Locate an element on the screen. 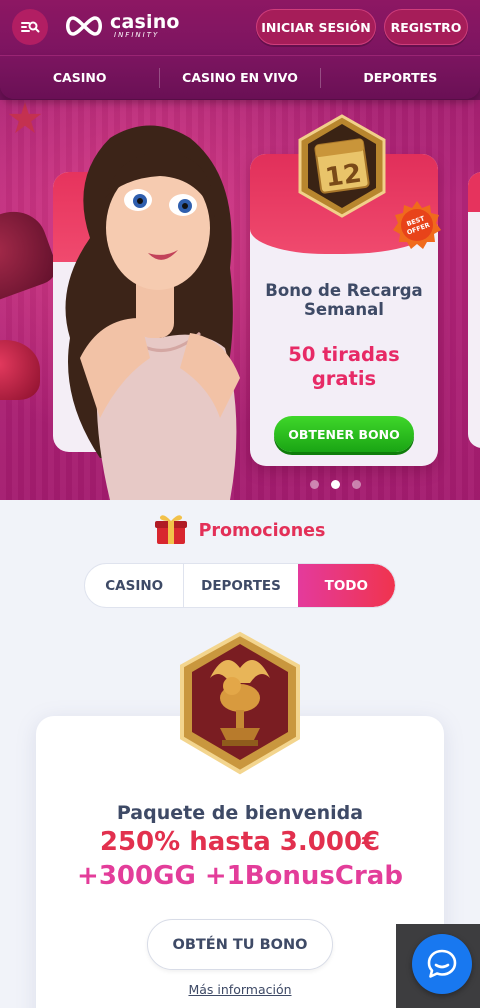 The image size is (480, 1008). promotions-header: Promociones is located at coordinates (240, 529).